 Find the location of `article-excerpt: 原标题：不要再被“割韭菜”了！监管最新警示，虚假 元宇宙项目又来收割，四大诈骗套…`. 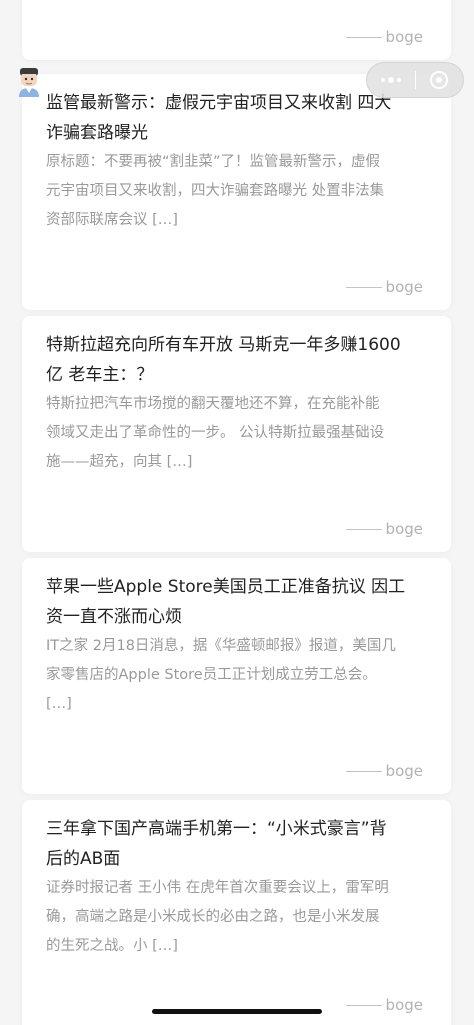

article-excerpt: 原标题：不要再被“割韭菜”了！监管最新警示，虚假 元宇宙项目又来收割，四大诈骗套… is located at coordinates (215, 191).